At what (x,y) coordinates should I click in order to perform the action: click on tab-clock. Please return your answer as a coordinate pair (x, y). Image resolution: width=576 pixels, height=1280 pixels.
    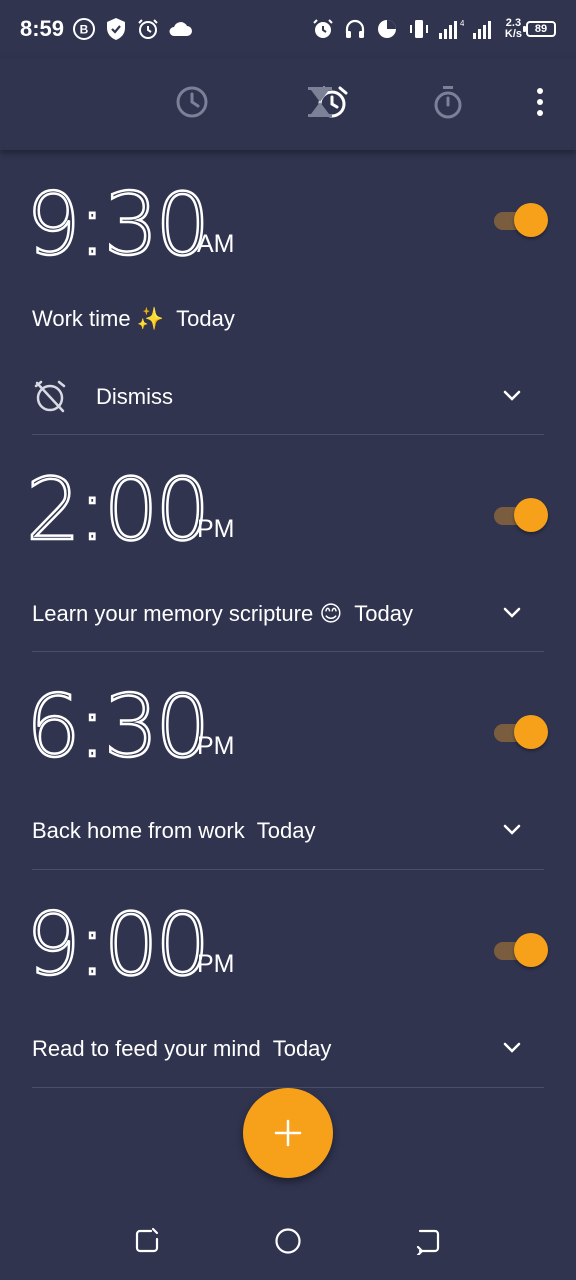
    Looking at the image, I should click on (192, 102).